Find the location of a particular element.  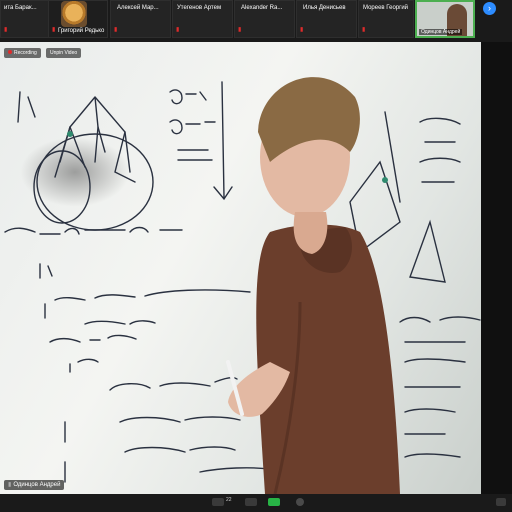

participants-count: 22 is located at coordinates (229, 500).